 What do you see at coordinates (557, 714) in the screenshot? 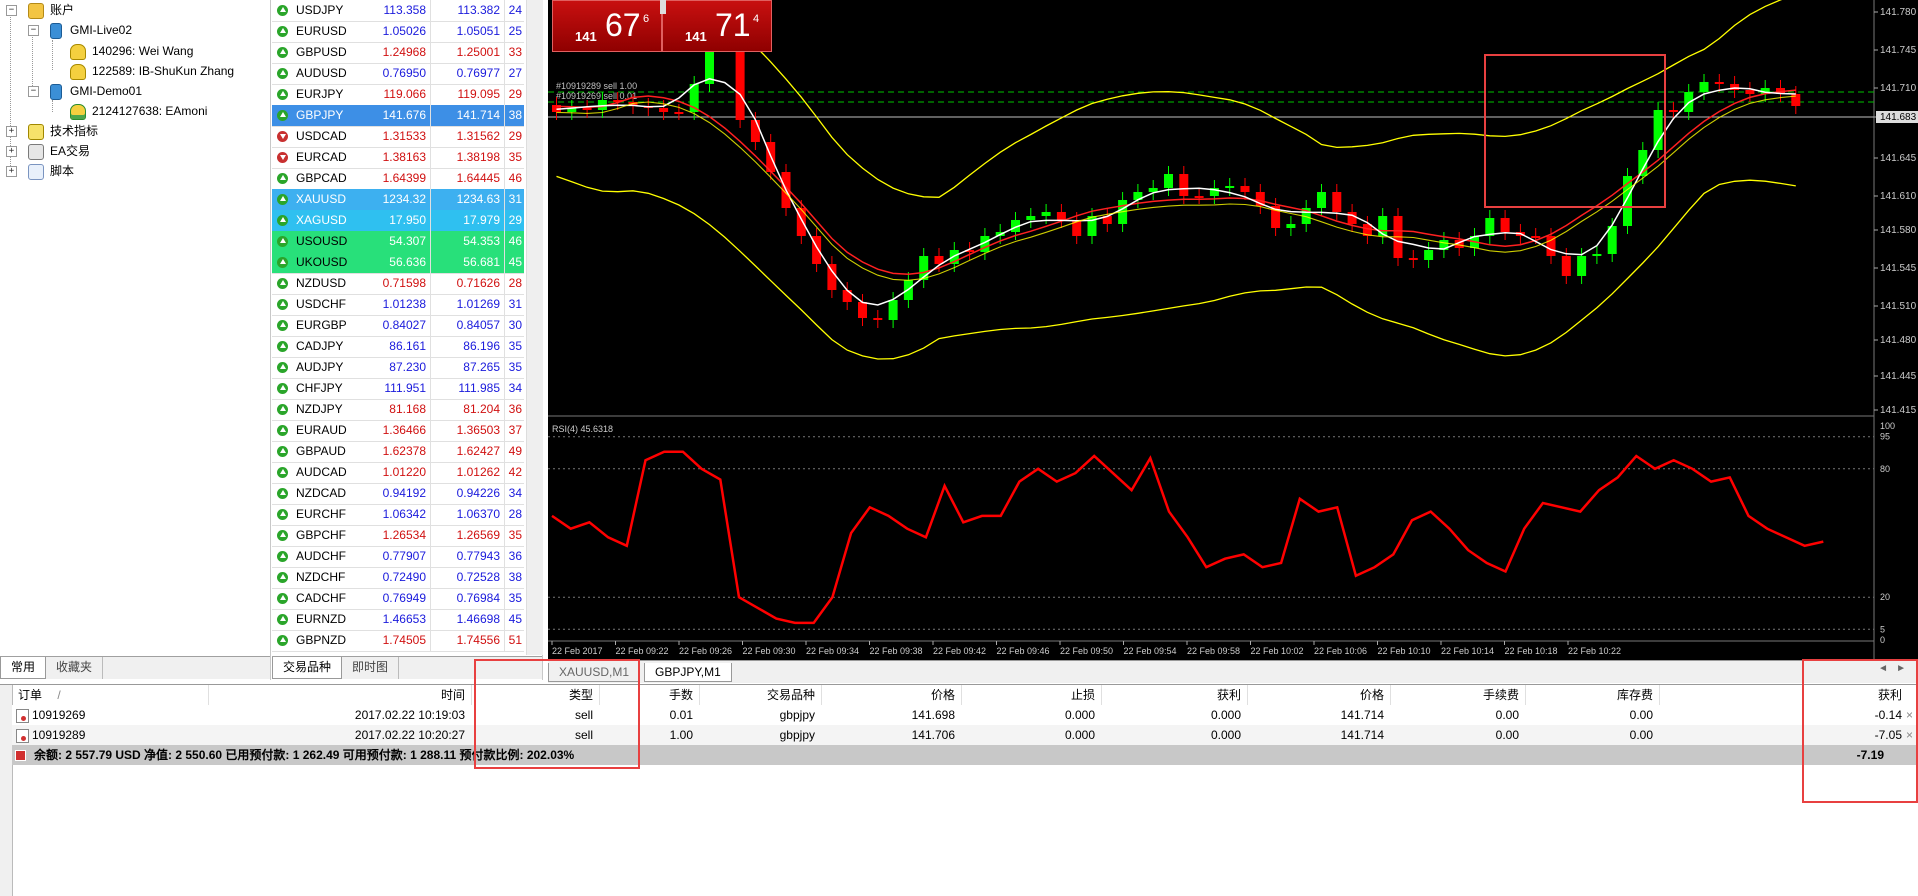
I see `highlight-box-type` at bounding box center [557, 714].